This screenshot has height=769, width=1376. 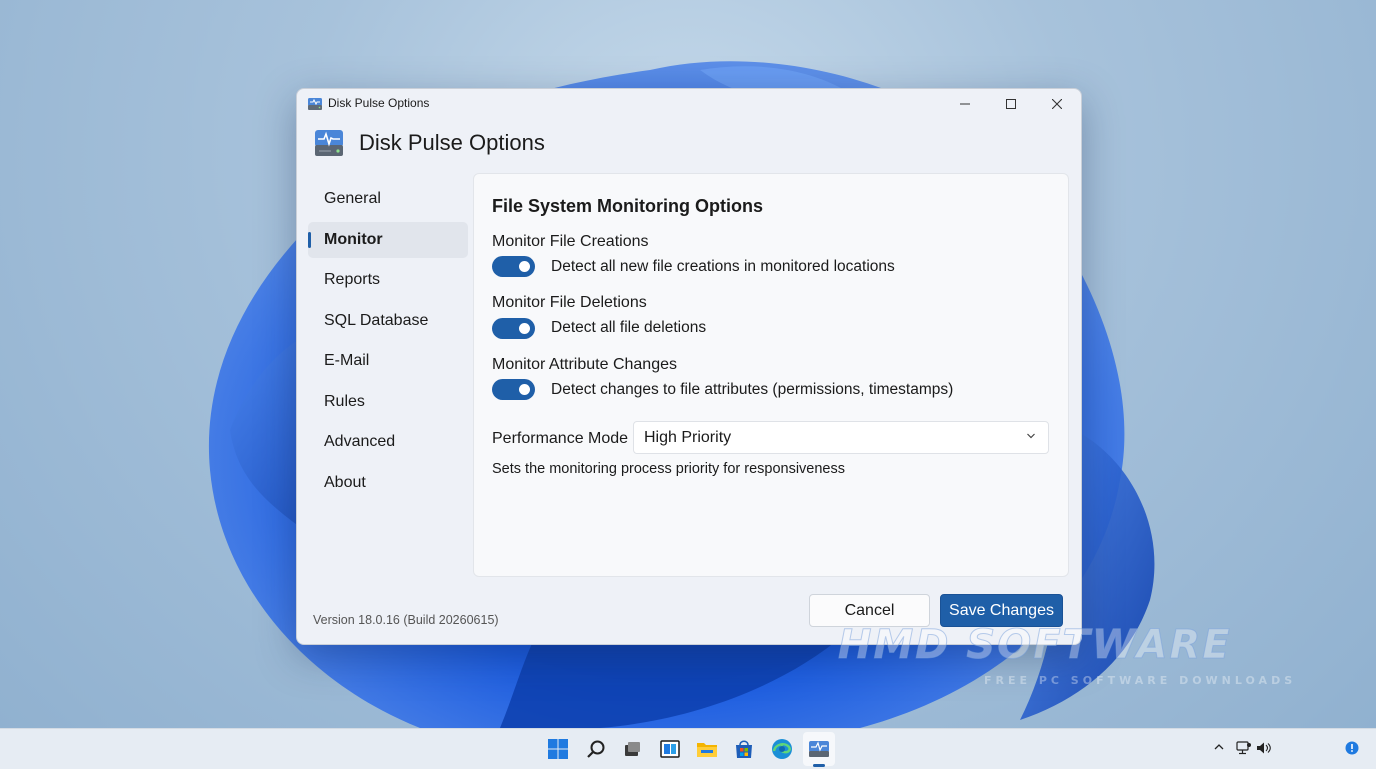 I want to click on file-explorer-icon, so click(x=707, y=749).